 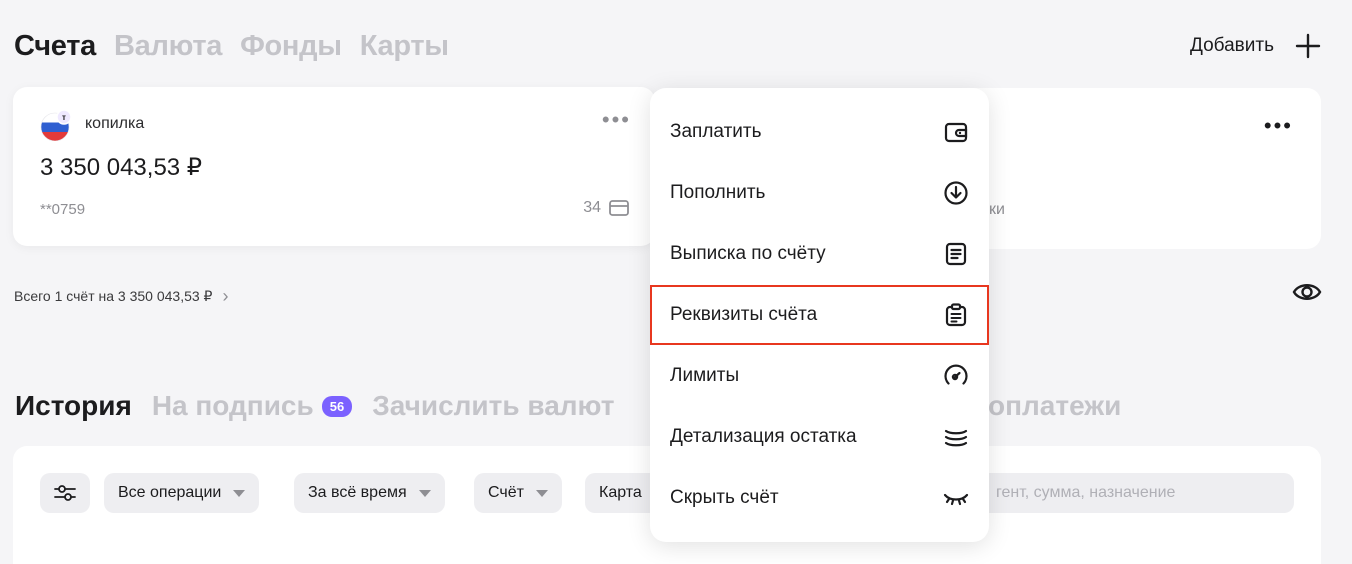 What do you see at coordinates (231, 46) in the screenshot?
I see `accounts-tabs: Счета Валюта Фонды Карты` at bounding box center [231, 46].